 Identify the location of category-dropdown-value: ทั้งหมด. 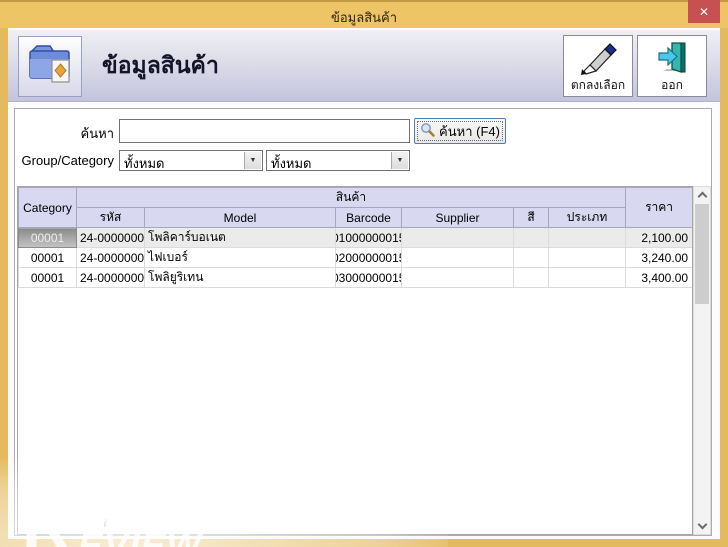
(291, 163).